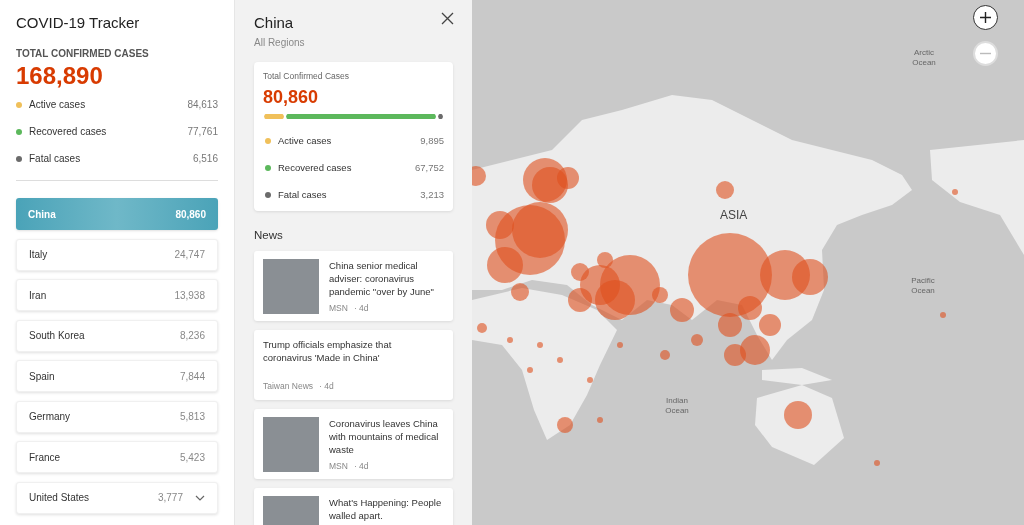 Image resolution: width=1024 pixels, height=525 pixels. I want to click on country-count: 13,938, so click(189, 295).